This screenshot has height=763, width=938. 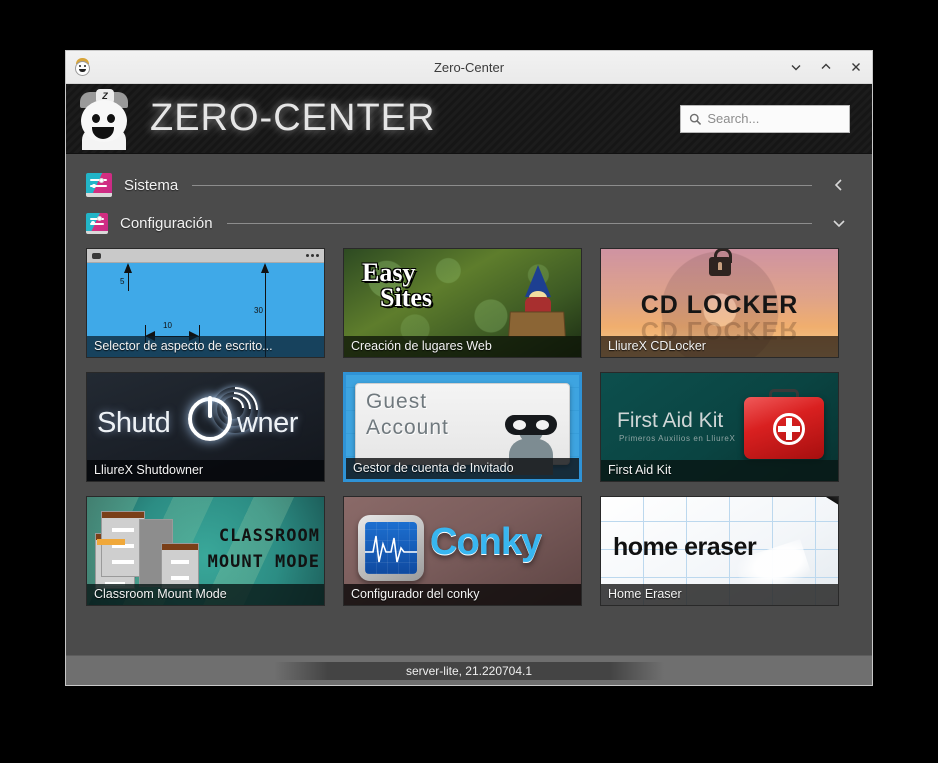 What do you see at coordinates (391, 548) in the screenshot?
I see `monitor-icon` at bounding box center [391, 548].